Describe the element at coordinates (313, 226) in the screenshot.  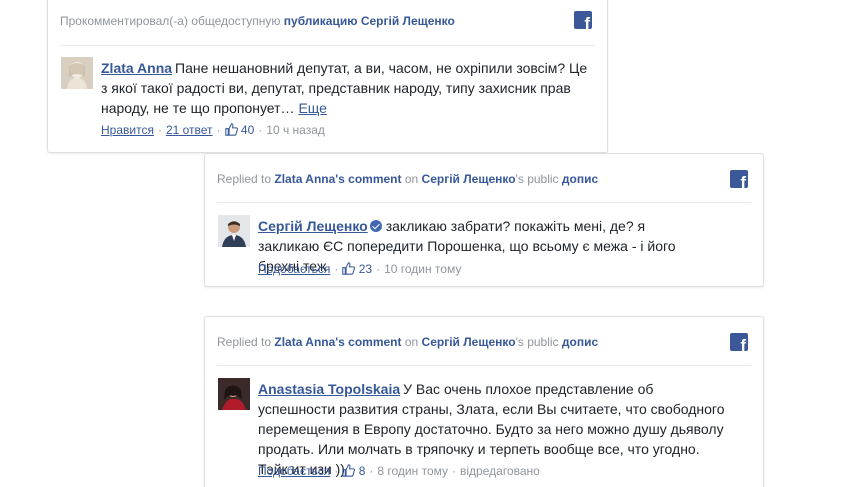
I see `comment-author: Сергій Лещенко` at that location.